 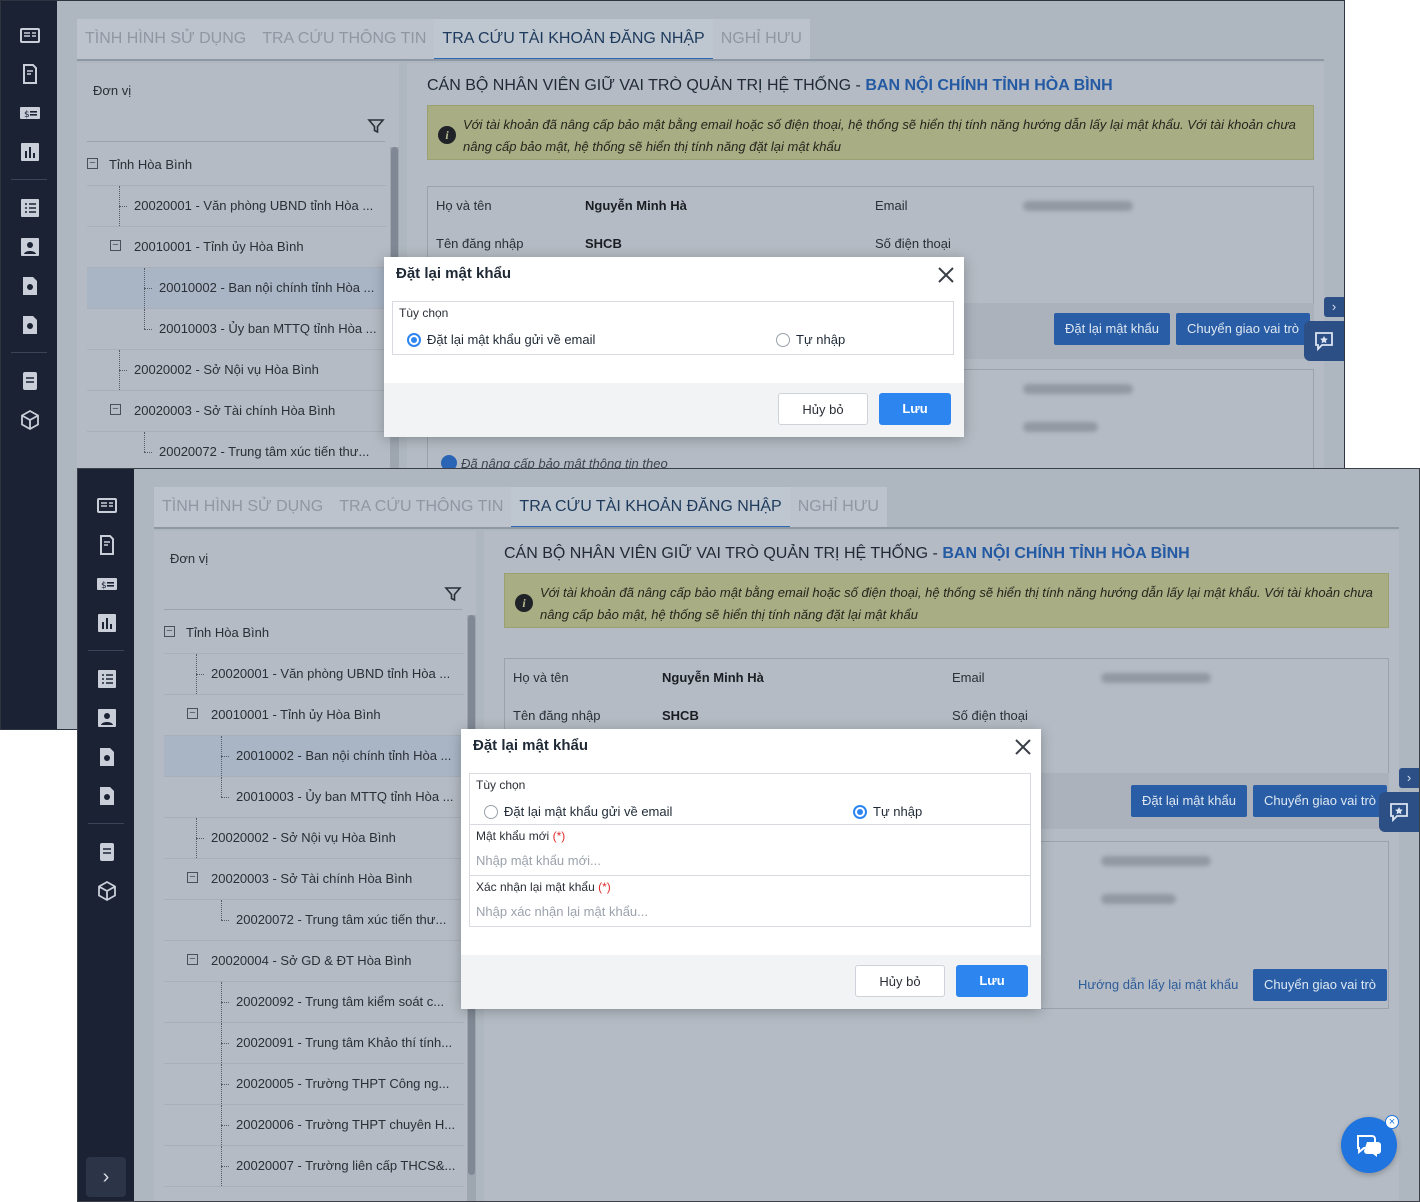 What do you see at coordinates (1158, 984) in the screenshot?
I see `recovery-guide-link: Hướng dẫn lấy lại mật khẩu` at bounding box center [1158, 984].